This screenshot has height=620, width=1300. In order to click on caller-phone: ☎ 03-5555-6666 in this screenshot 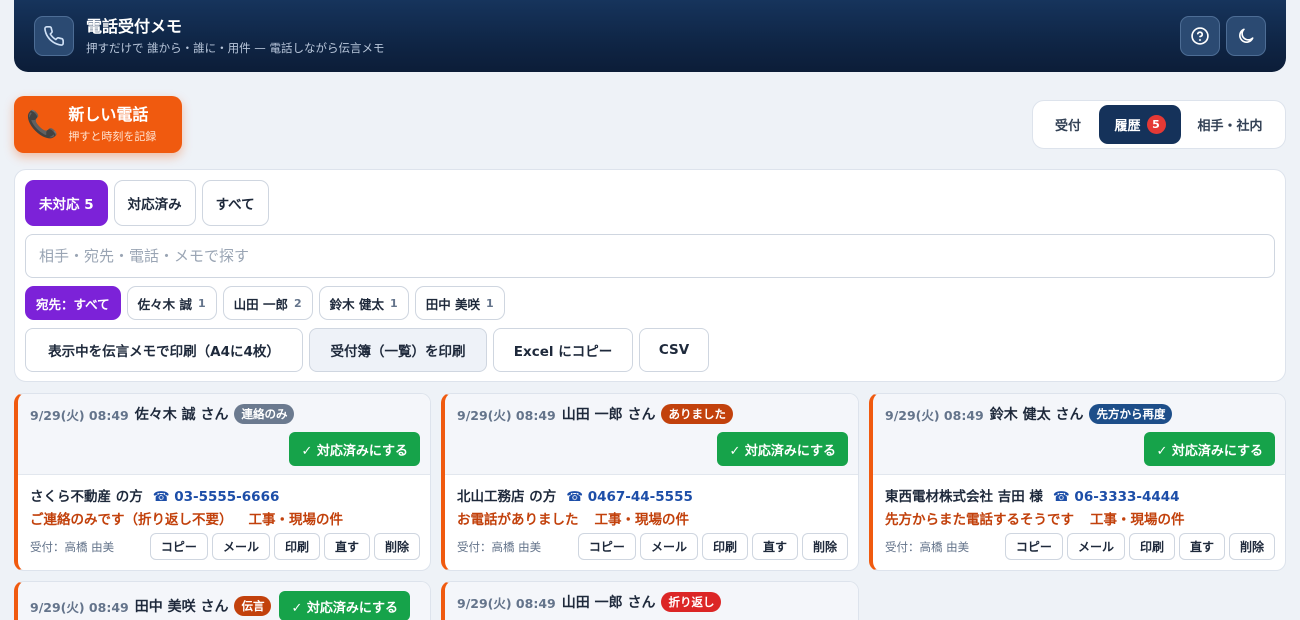, I will do `click(216, 497)`.